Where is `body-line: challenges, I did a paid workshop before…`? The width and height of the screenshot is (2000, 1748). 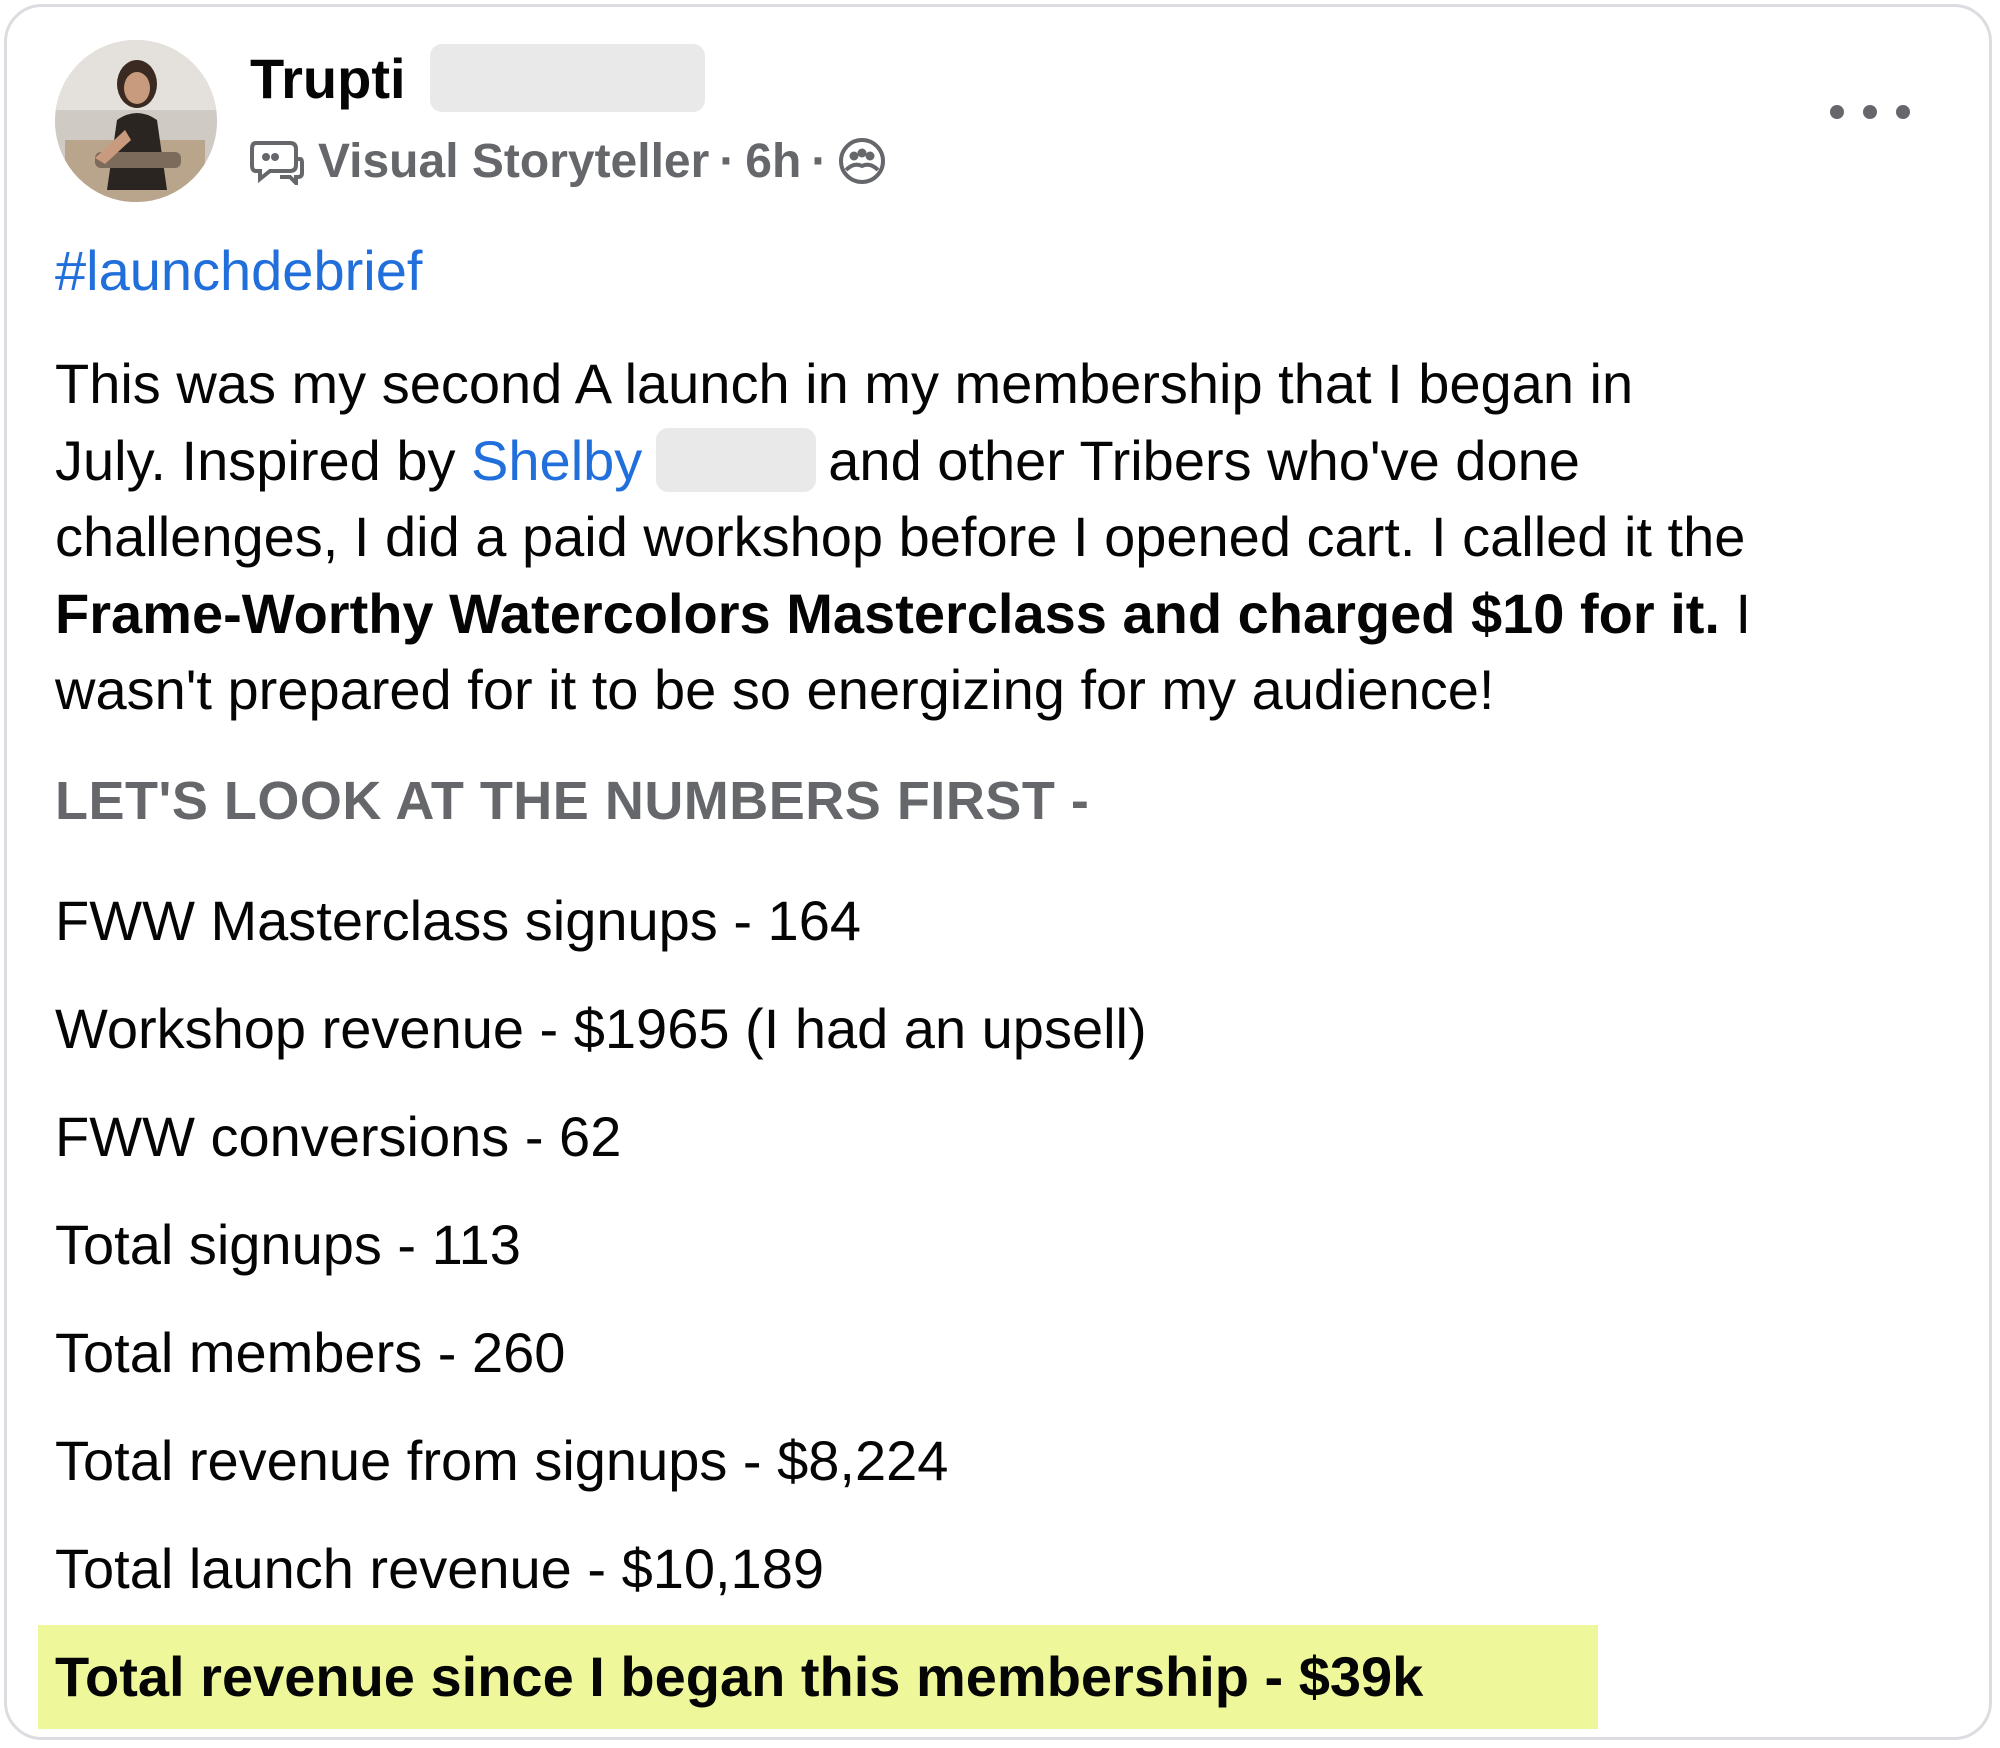
body-line: challenges, I did a paid workshop before… is located at coordinates (900, 536).